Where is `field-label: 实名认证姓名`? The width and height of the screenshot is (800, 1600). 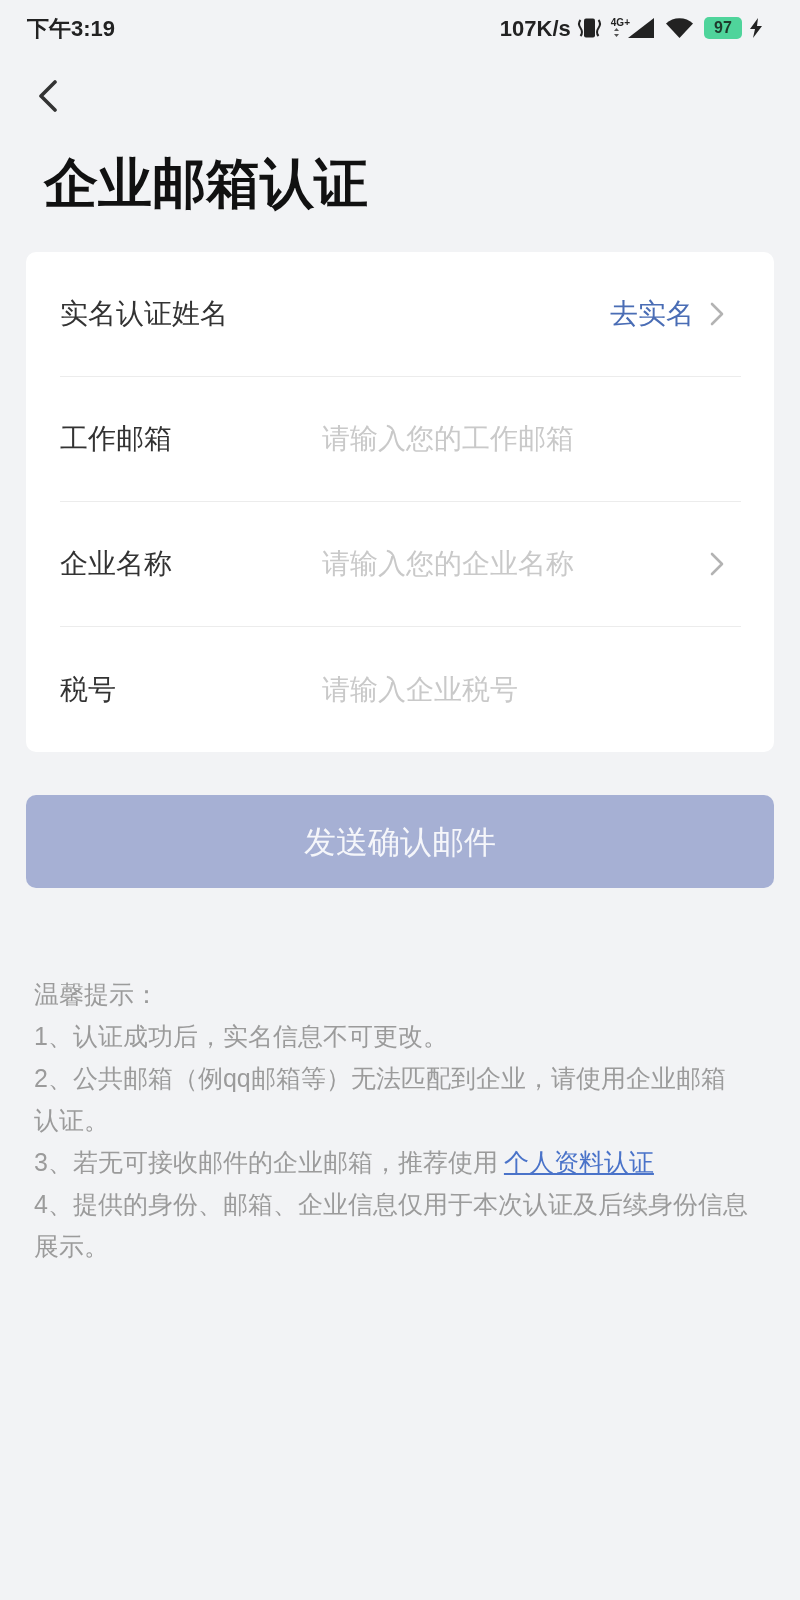
field-label: 实名认证姓名 is located at coordinates (144, 314).